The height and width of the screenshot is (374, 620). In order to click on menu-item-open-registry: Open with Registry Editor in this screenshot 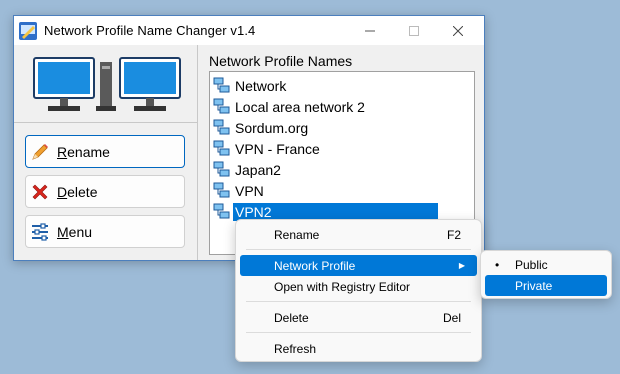, I will do `click(358, 286)`.